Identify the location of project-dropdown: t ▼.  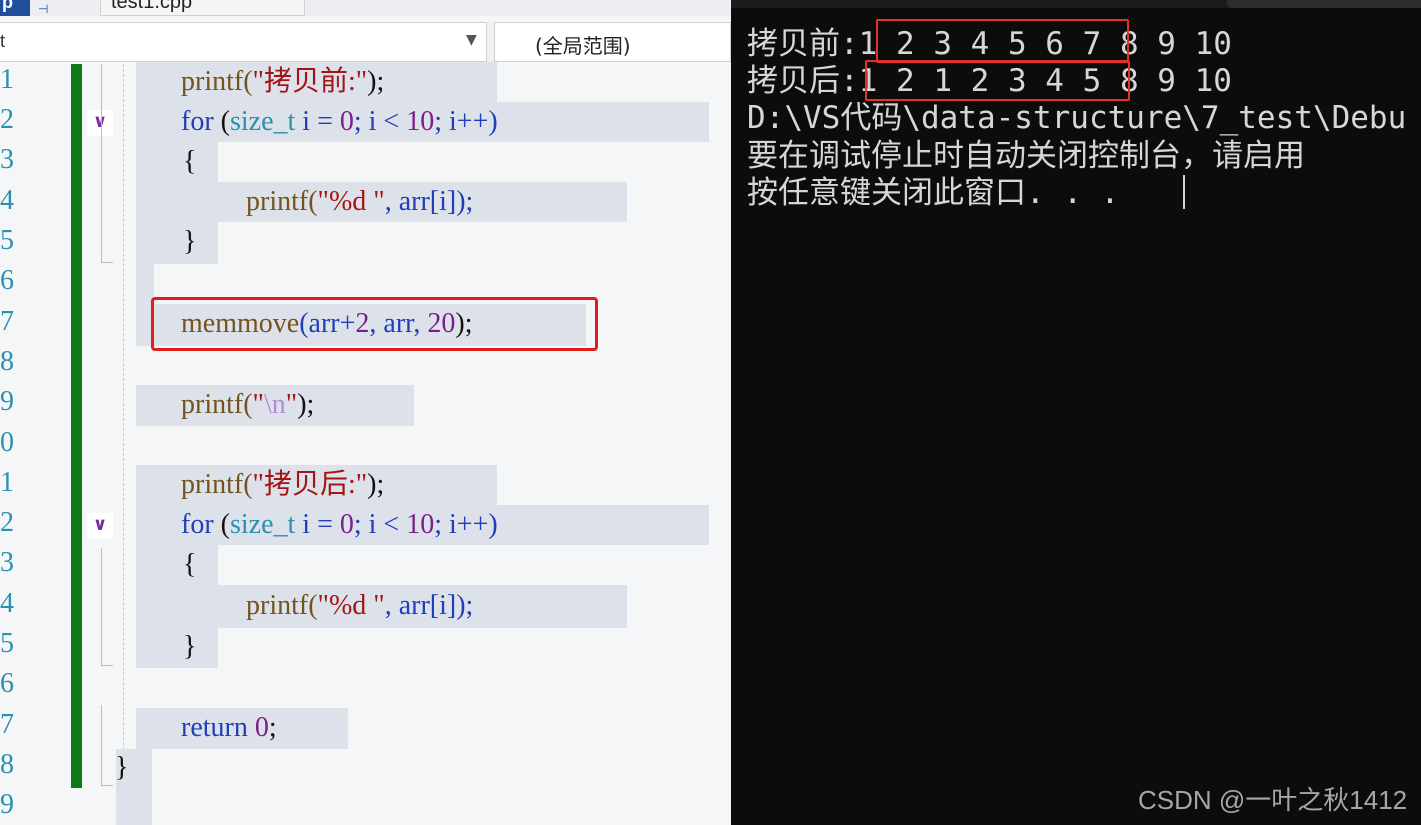
(243, 42).